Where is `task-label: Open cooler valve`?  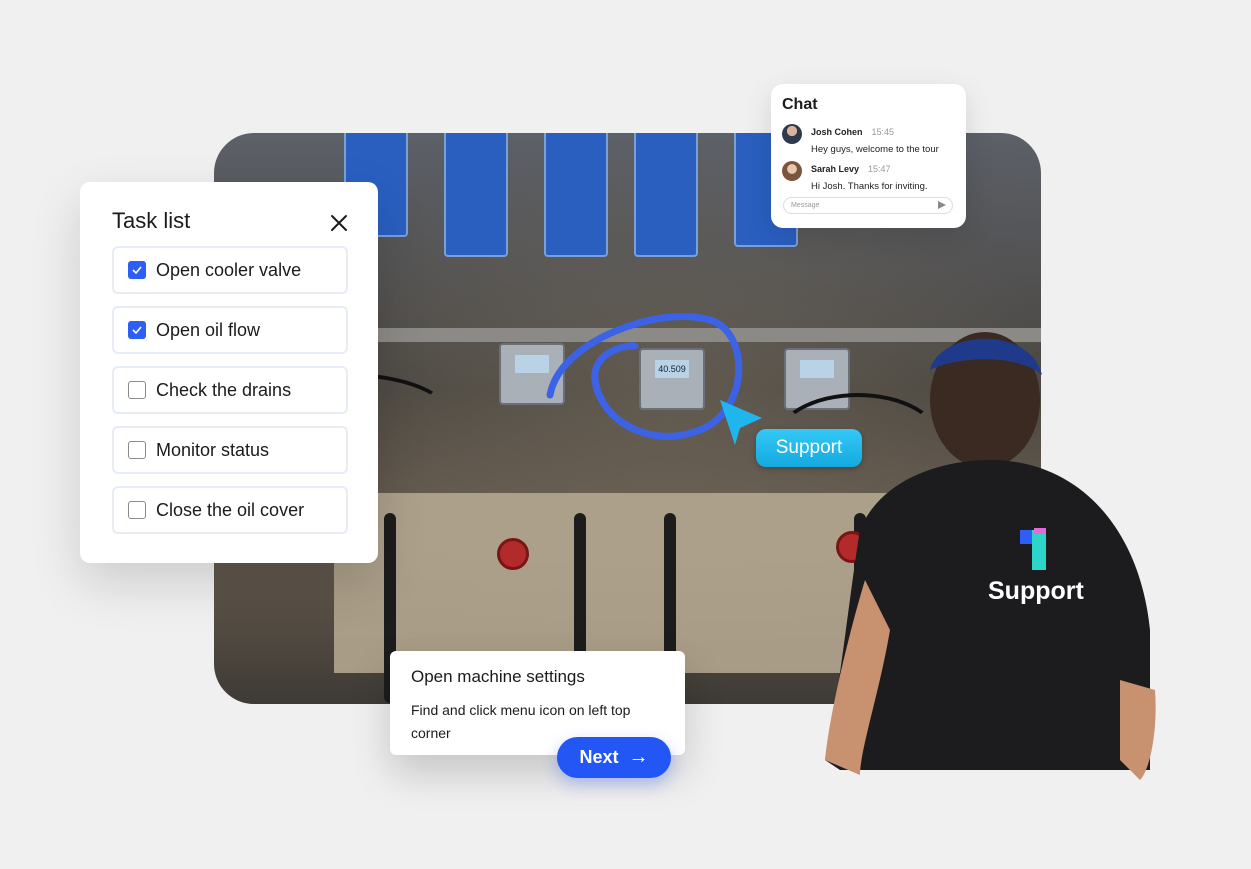 task-label: Open cooler valve is located at coordinates (229, 269).